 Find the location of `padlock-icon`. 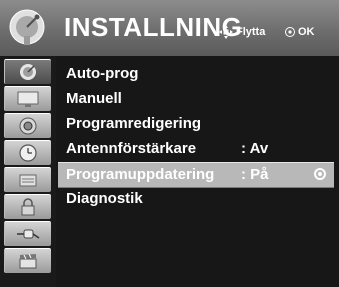

padlock-icon is located at coordinates (28, 207).